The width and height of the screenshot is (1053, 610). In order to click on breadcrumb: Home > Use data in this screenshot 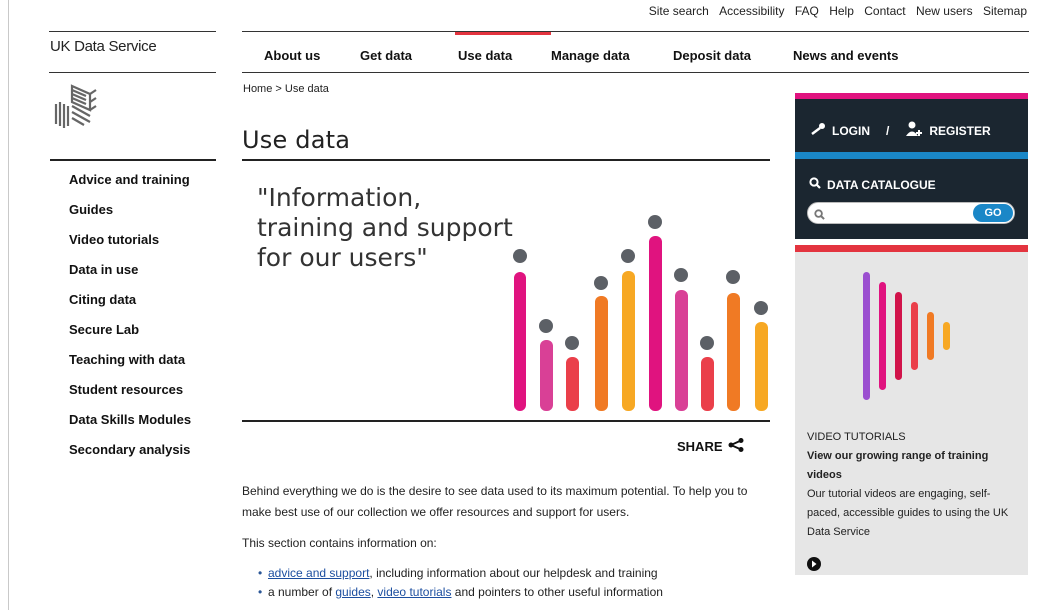, I will do `click(286, 89)`.